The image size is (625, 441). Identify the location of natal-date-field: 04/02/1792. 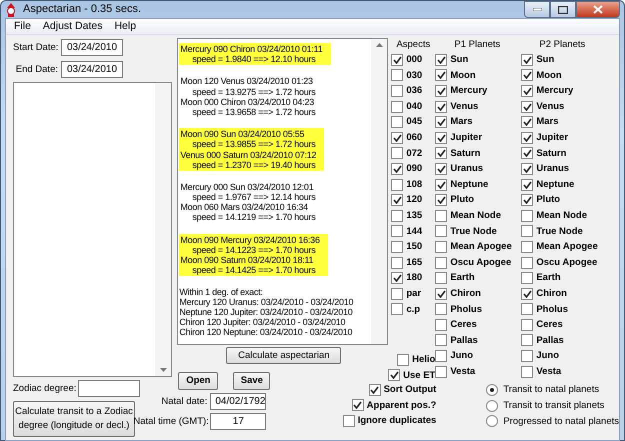
(238, 401).